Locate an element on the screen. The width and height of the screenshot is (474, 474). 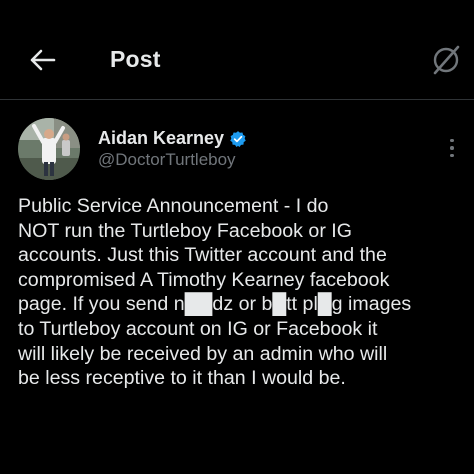
display-name: Aidan Kearney is located at coordinates (161, 138).